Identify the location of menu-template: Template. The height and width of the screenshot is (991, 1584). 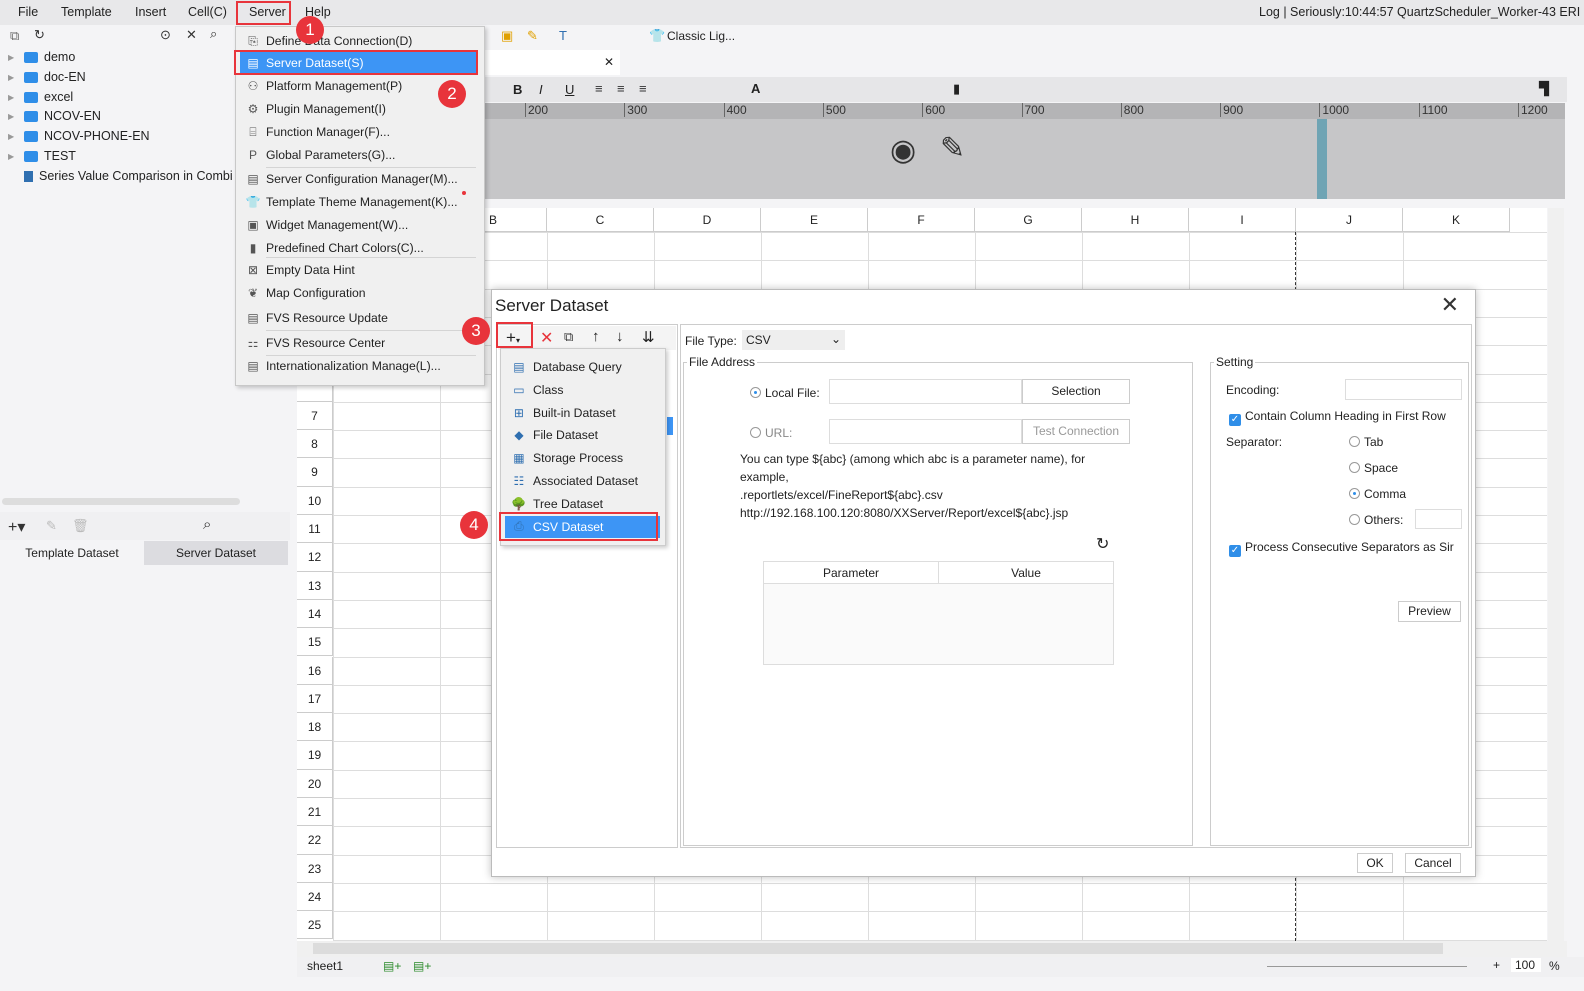
(86, 12).